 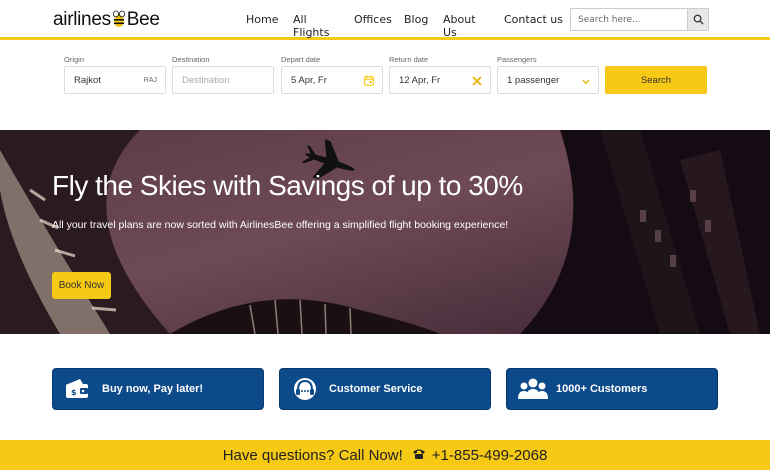 I want to click on logo-text-bee: Bee, so click(x=143, y=19).